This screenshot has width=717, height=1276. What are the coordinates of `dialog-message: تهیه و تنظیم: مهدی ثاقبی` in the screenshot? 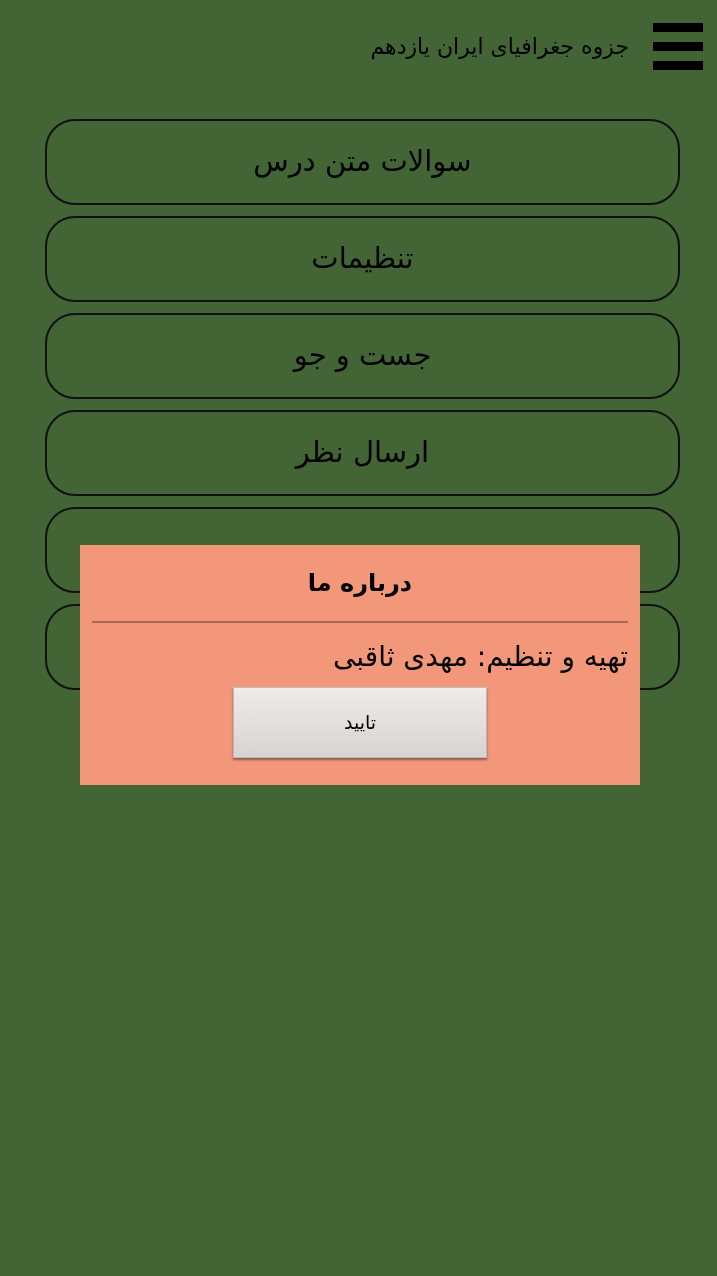 It's located at (480, 657).